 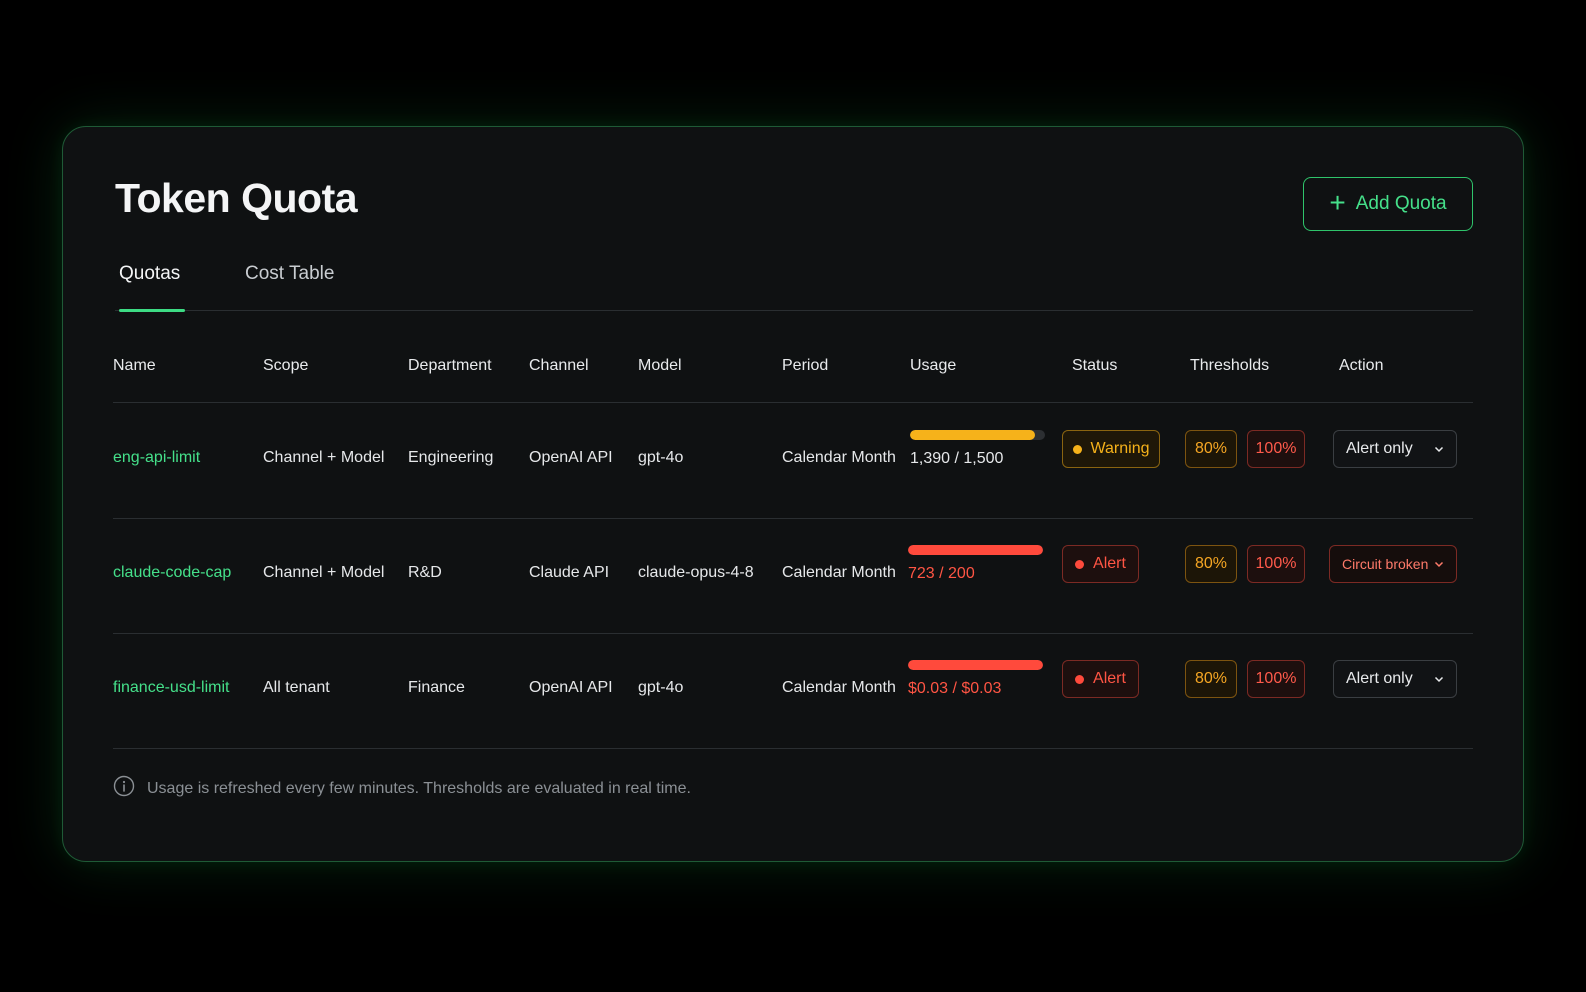 I want to click on quota-department: R&D, so click(x=425, y=572).